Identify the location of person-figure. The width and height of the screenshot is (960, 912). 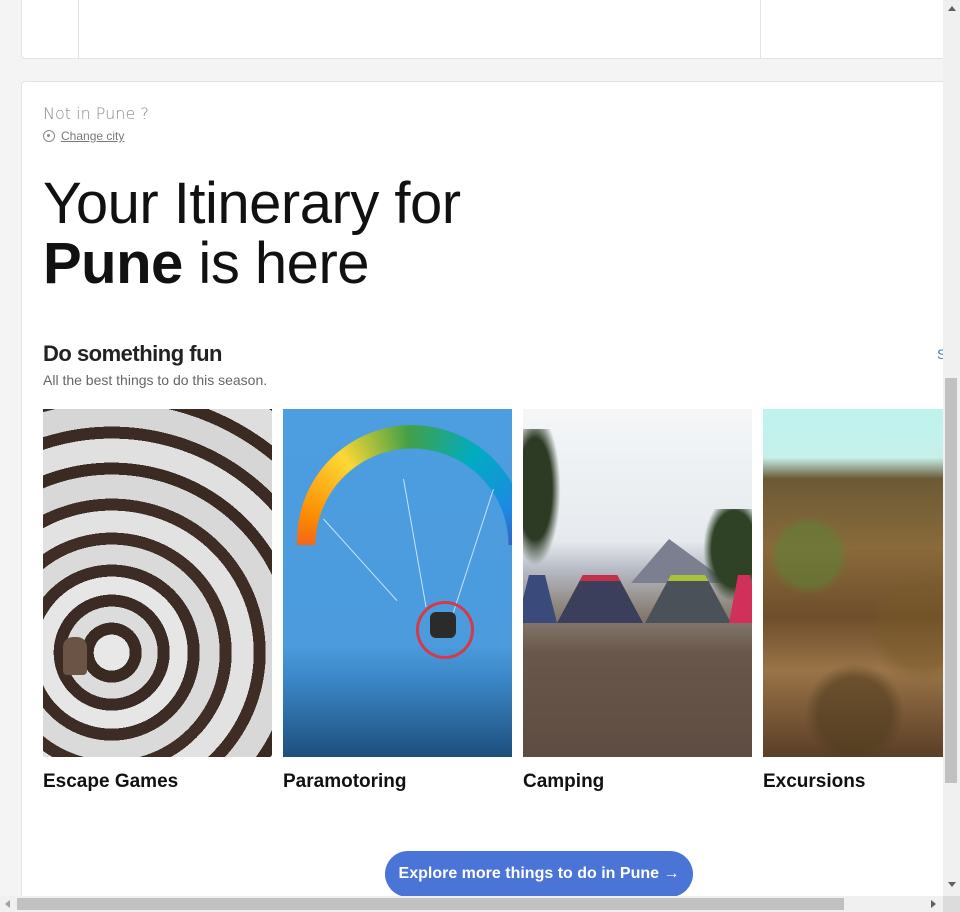
(75, 656).